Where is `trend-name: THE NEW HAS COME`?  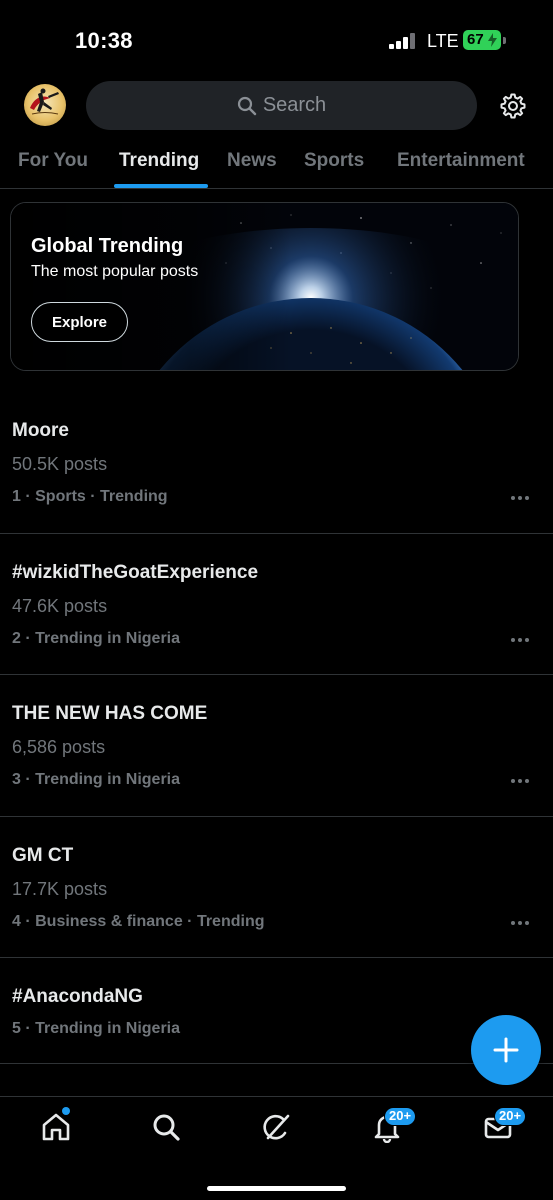 trend-name: THE NEW HAS COME is located at coordinates (110, 713).